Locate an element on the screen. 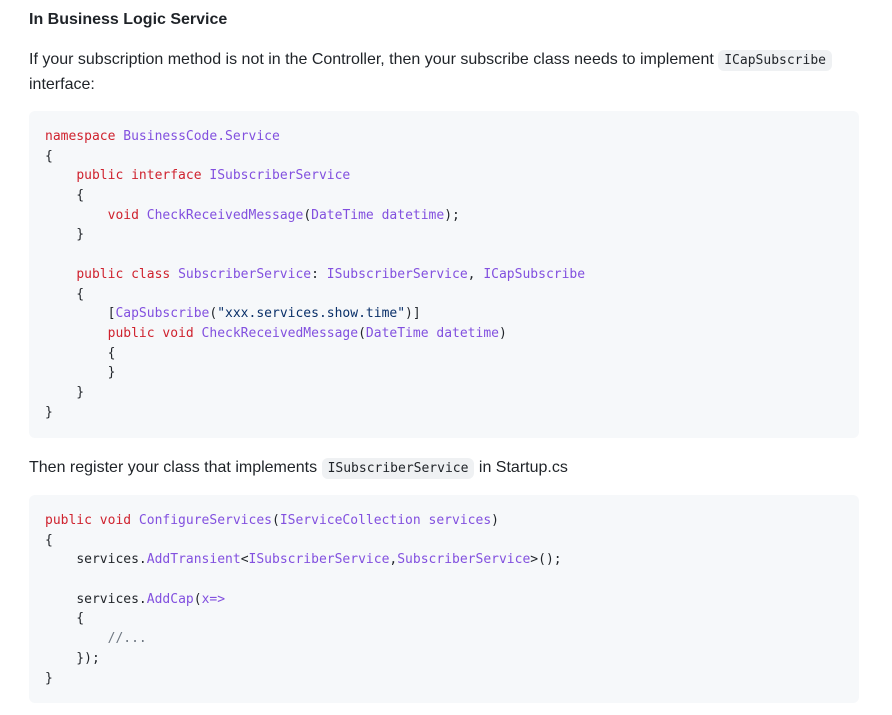  code-line: public interface ISubscriberService is located at coordinates (213, 176).